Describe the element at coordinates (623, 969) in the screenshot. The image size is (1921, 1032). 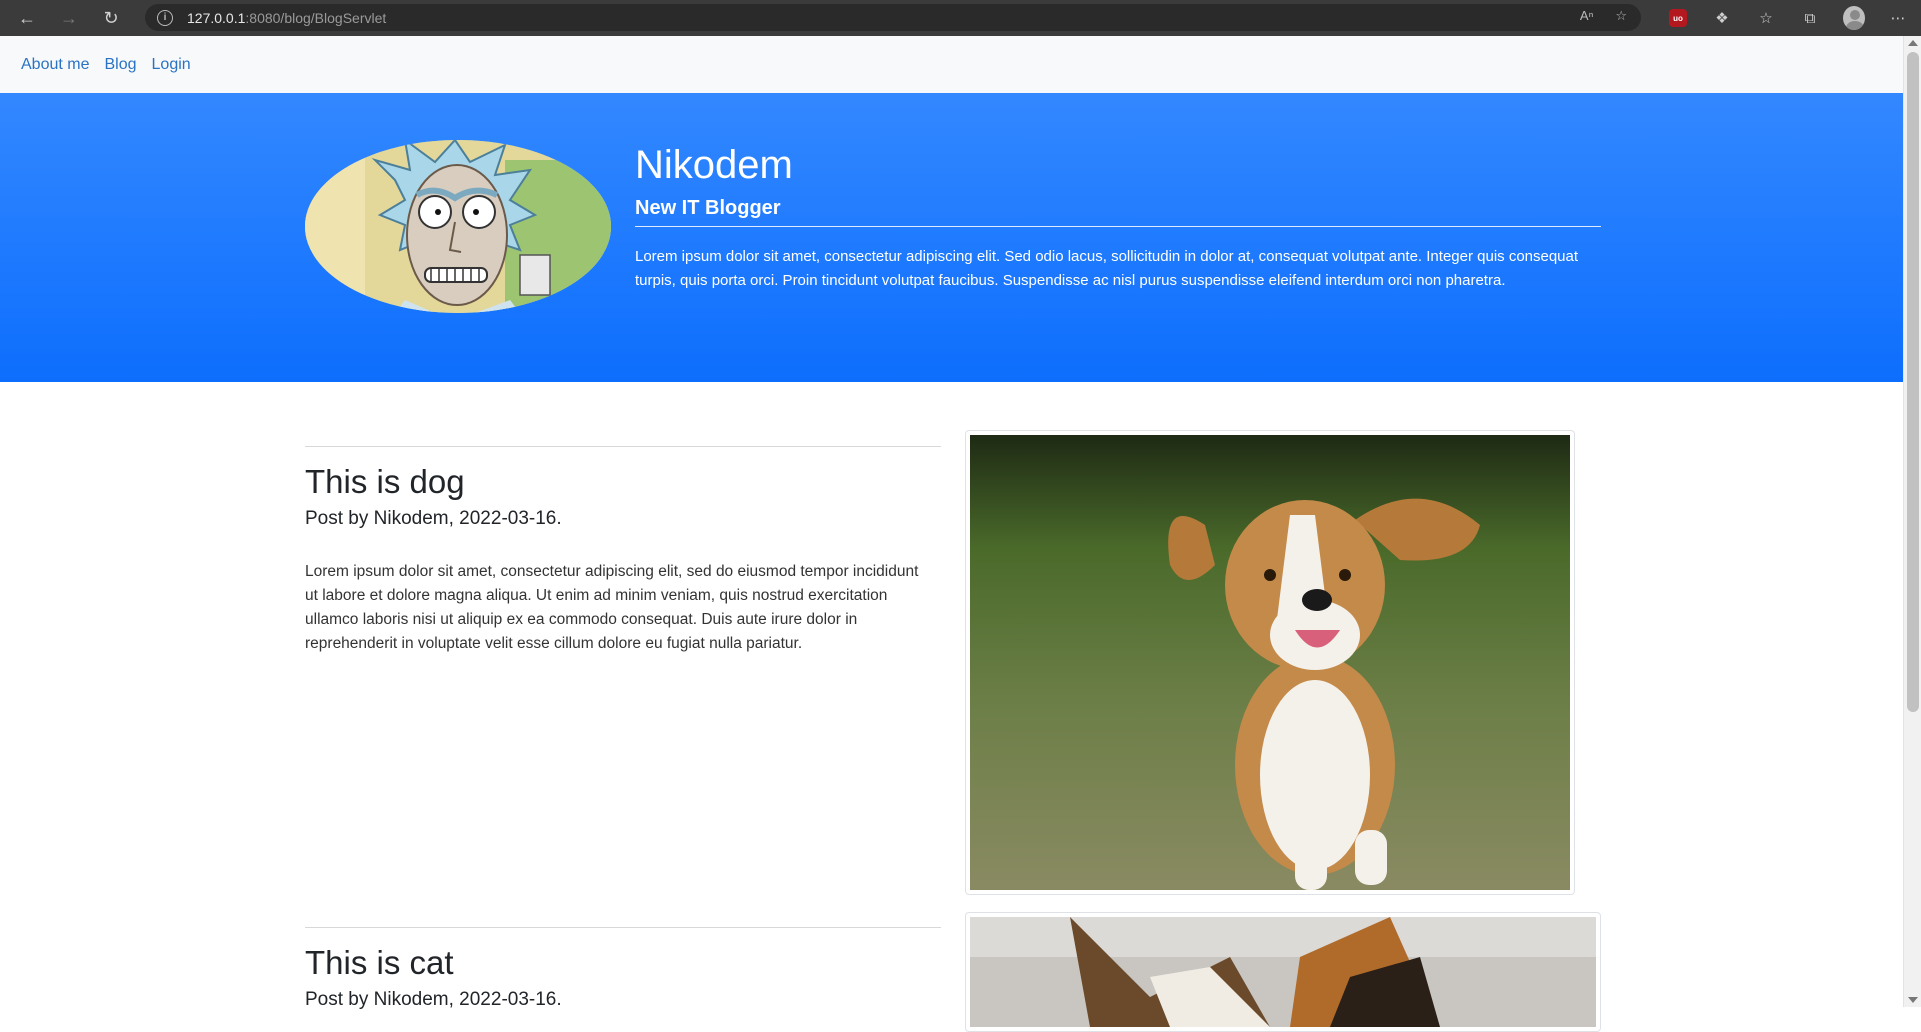
I see `blog-post: This is cat Post by Nikodem, 2022-03-16.` at that location.